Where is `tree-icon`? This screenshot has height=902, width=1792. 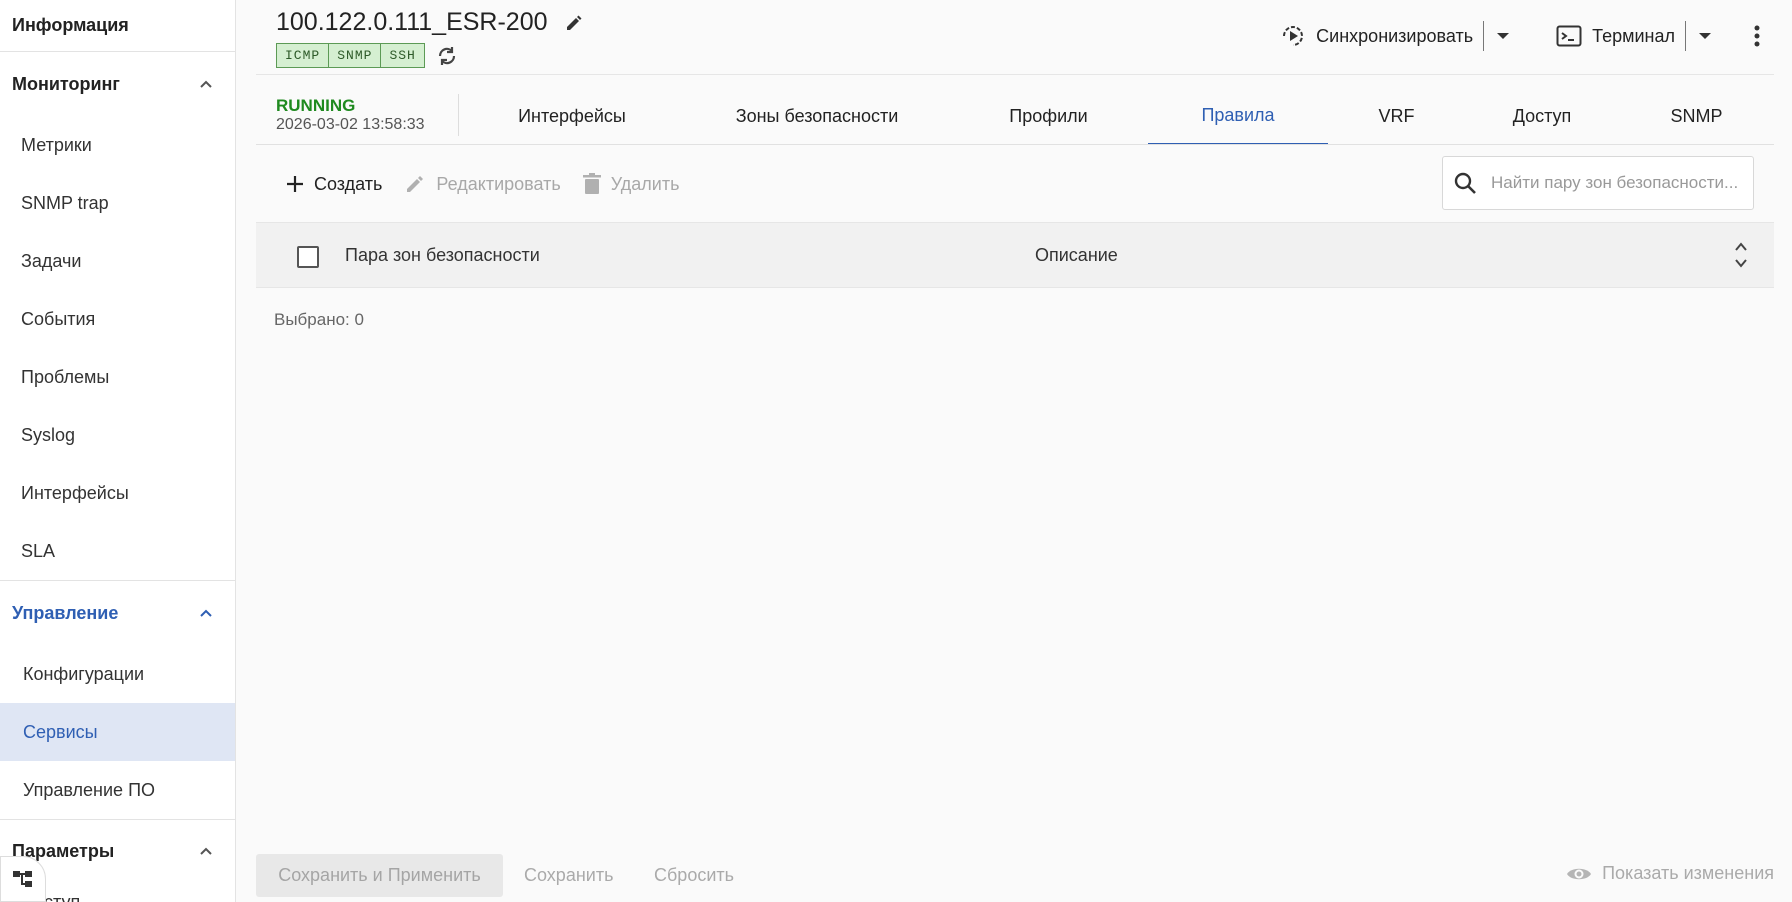
tree-icon is located at coordinates (22, 879).